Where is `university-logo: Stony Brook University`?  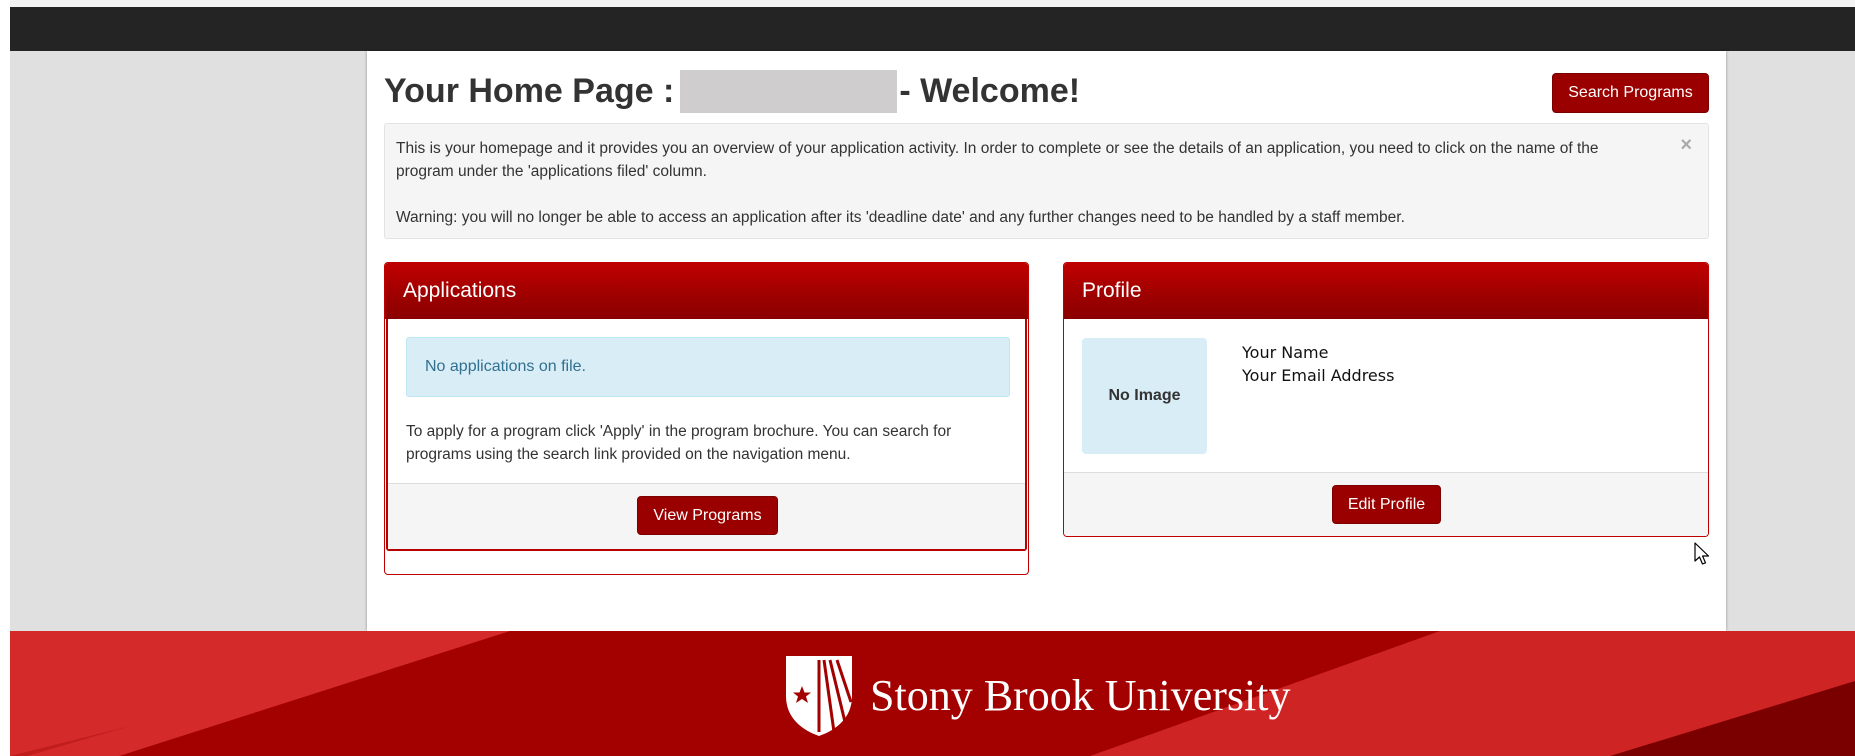
university-logo: Stony Brook University is located at coordinates (1036, 695).